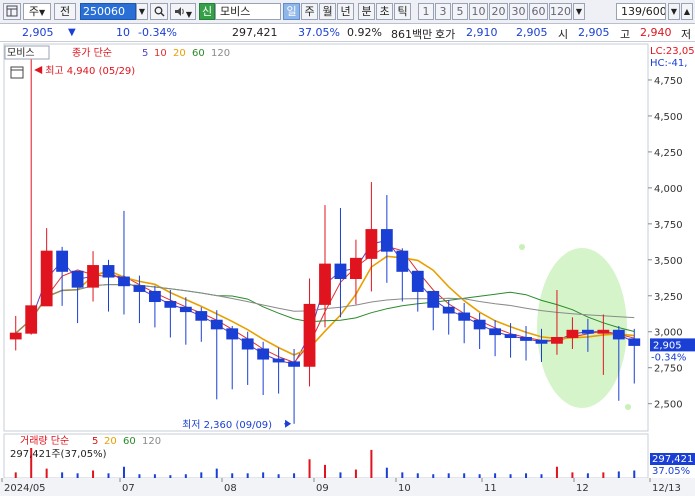  I want to click on interval-10: 10, so click(478, 11).